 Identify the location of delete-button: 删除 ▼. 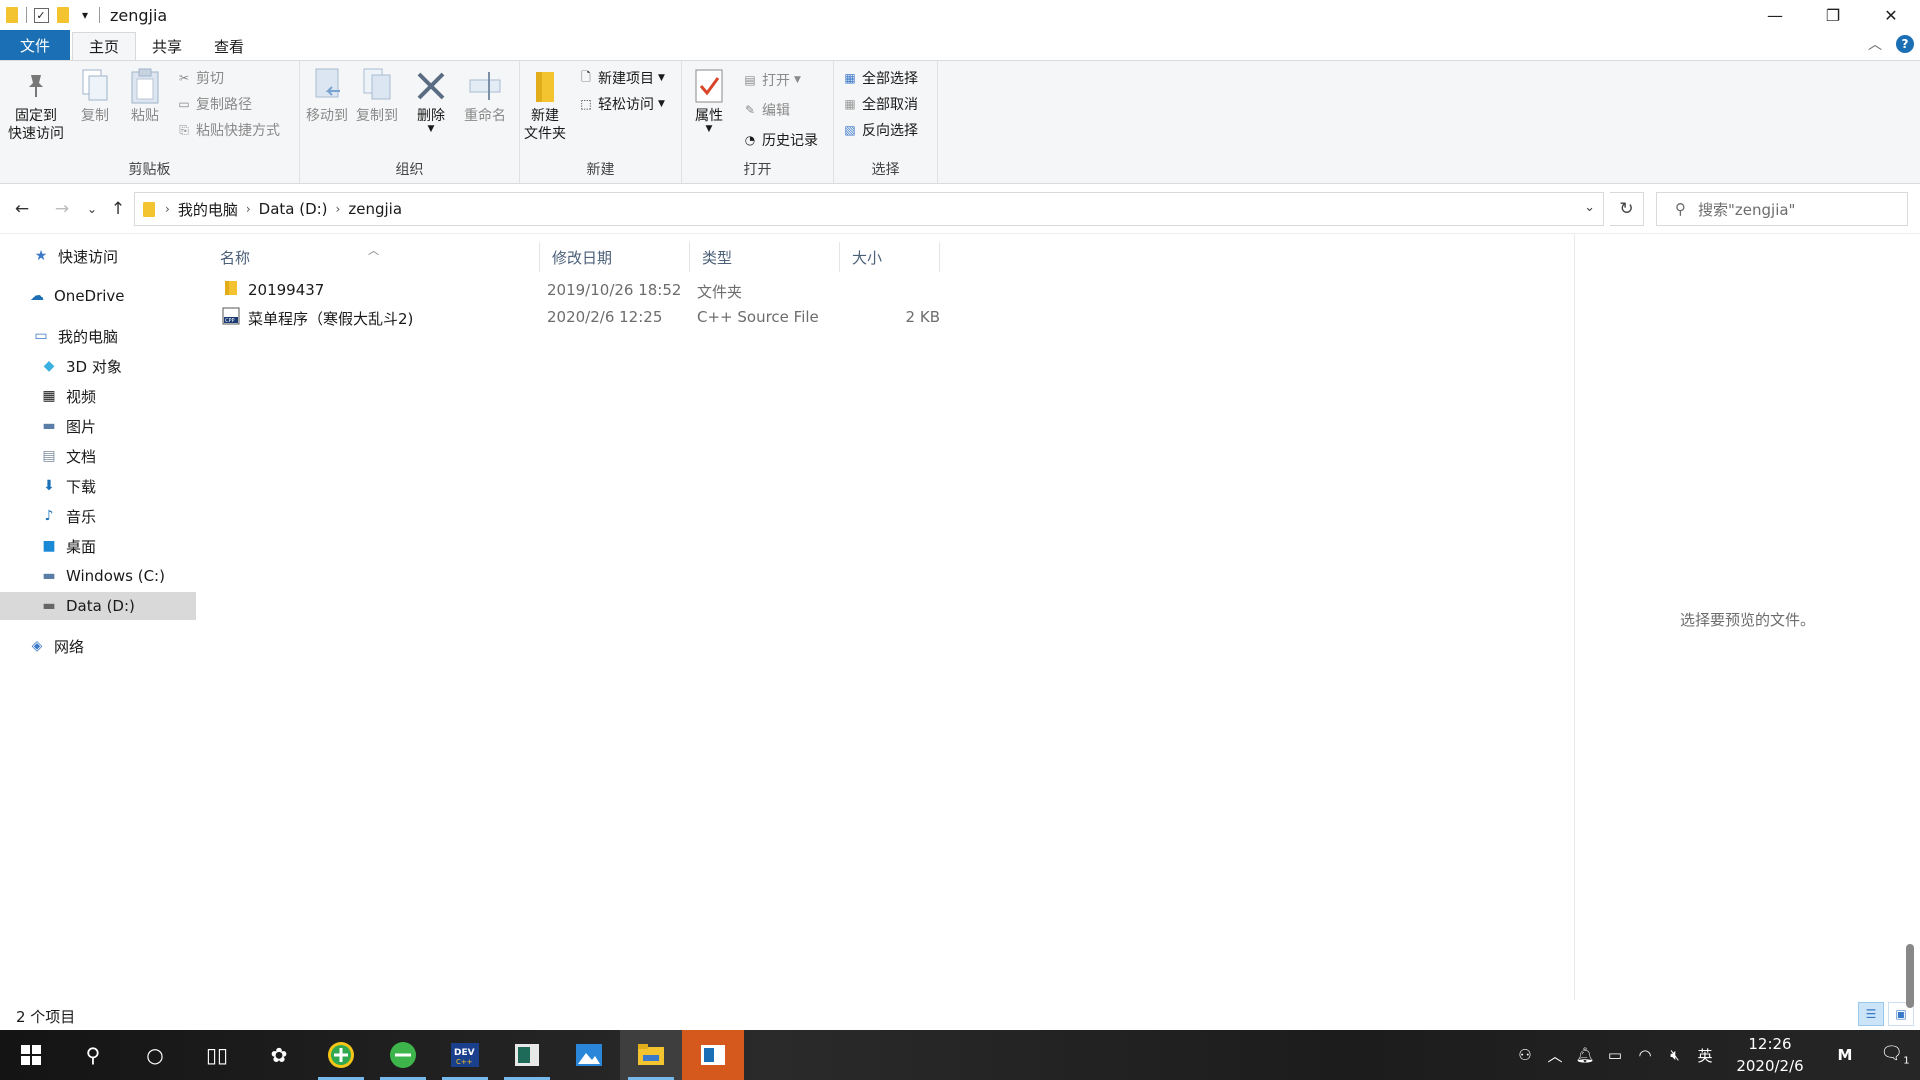
(431, 100).